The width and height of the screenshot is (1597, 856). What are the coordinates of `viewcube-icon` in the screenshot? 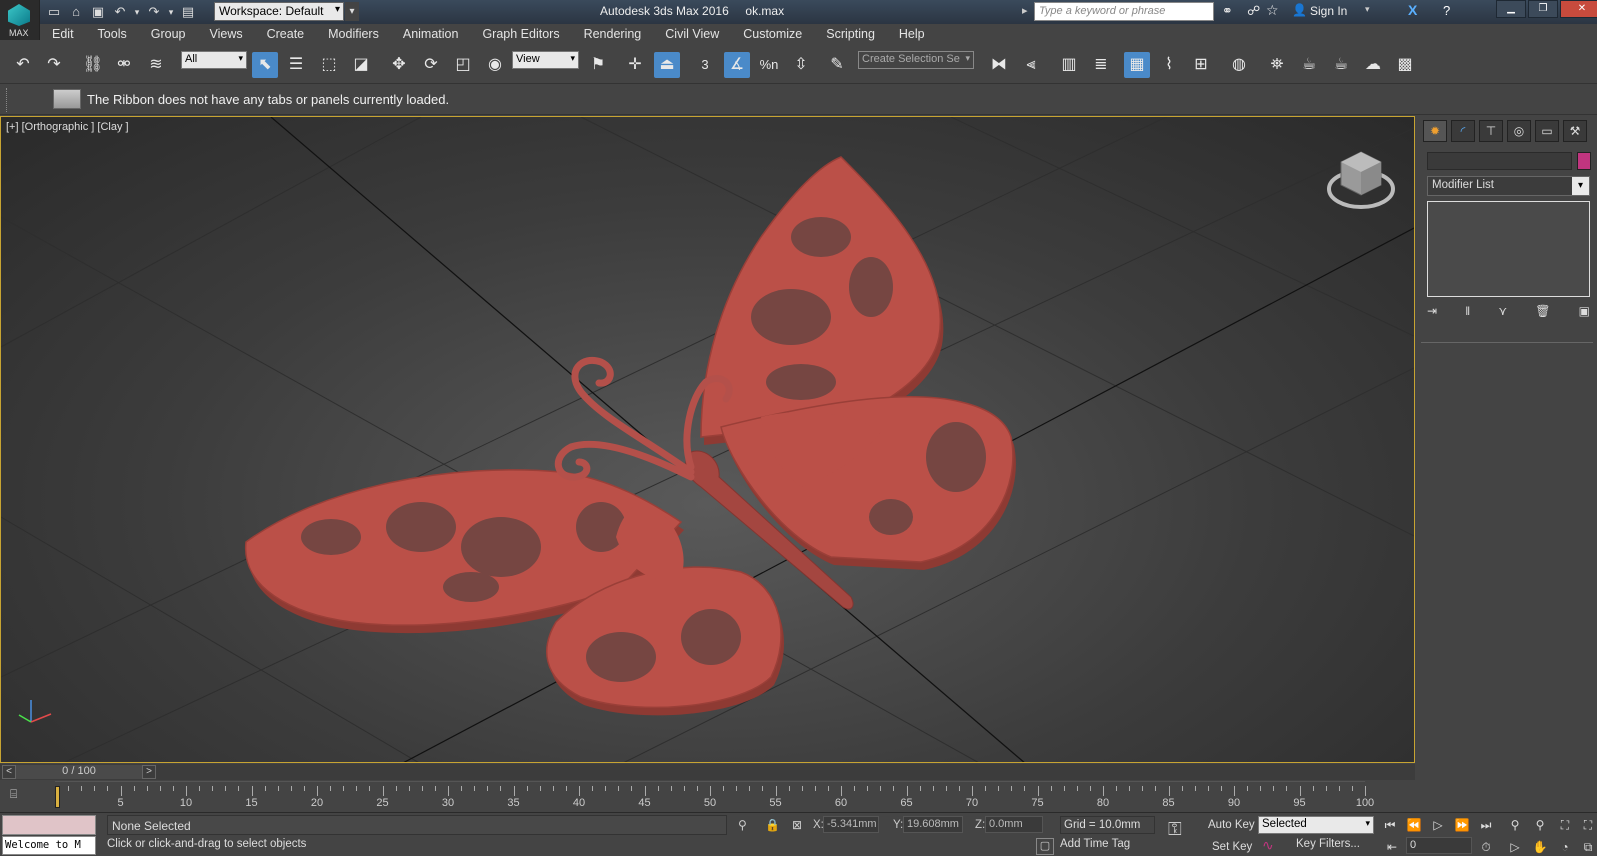 It's located at (1361, 179).